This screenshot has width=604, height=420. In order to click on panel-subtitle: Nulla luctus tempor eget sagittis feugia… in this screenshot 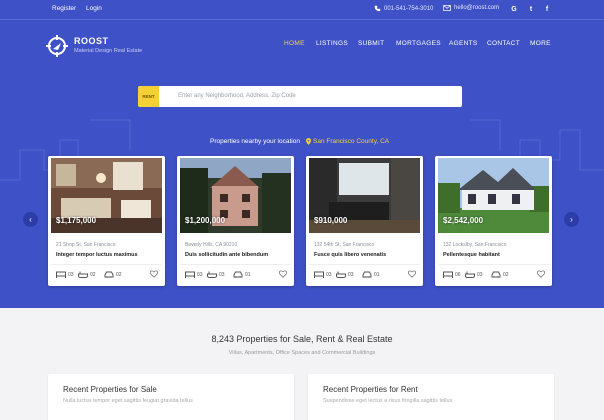, I will do `click(128, 401)`.